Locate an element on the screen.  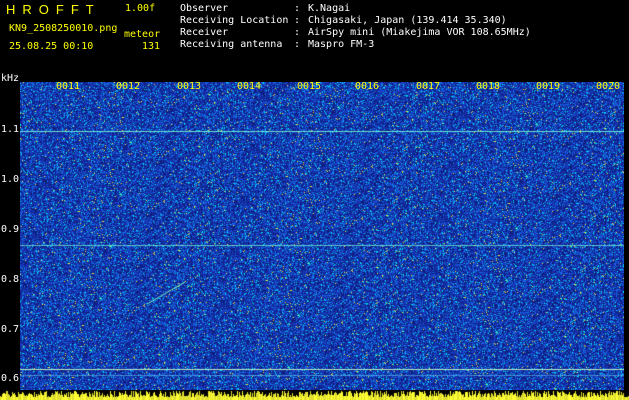
x-tick-label: 0015 is located at coordinates (309, 86).